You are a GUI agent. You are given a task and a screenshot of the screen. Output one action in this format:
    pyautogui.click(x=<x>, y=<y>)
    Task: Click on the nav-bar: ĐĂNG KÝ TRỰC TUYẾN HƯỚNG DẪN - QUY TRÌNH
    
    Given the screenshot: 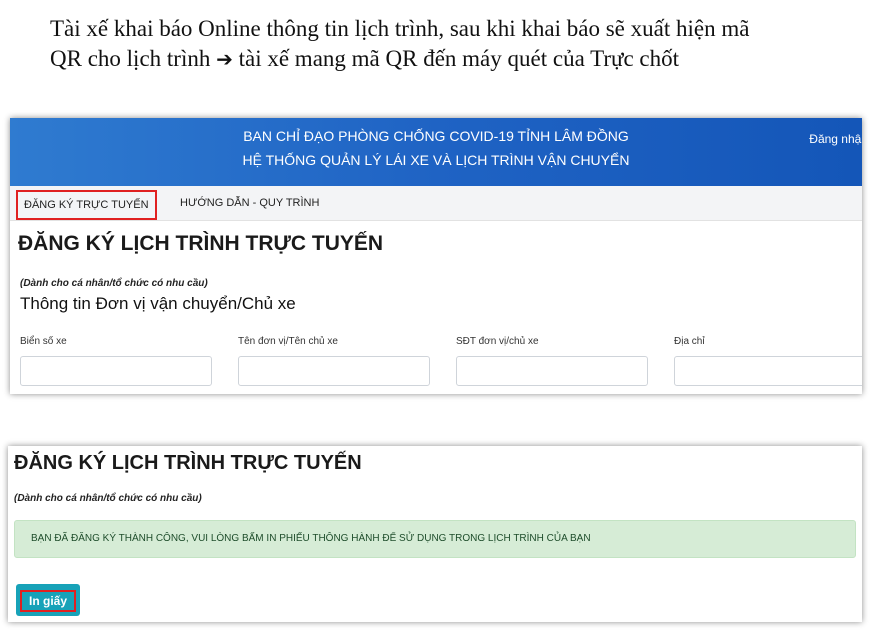 What is the action you would take?
    pyautogui.click(x=436, y=203)
    